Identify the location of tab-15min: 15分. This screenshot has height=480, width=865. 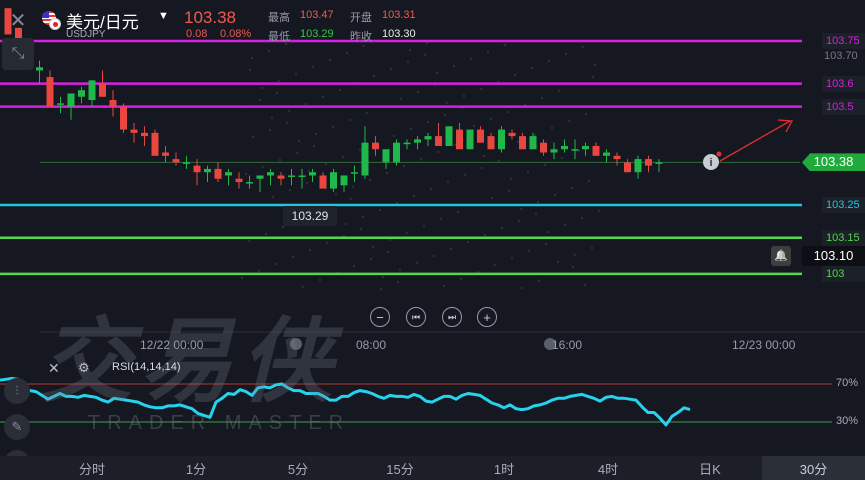
(400, 468).